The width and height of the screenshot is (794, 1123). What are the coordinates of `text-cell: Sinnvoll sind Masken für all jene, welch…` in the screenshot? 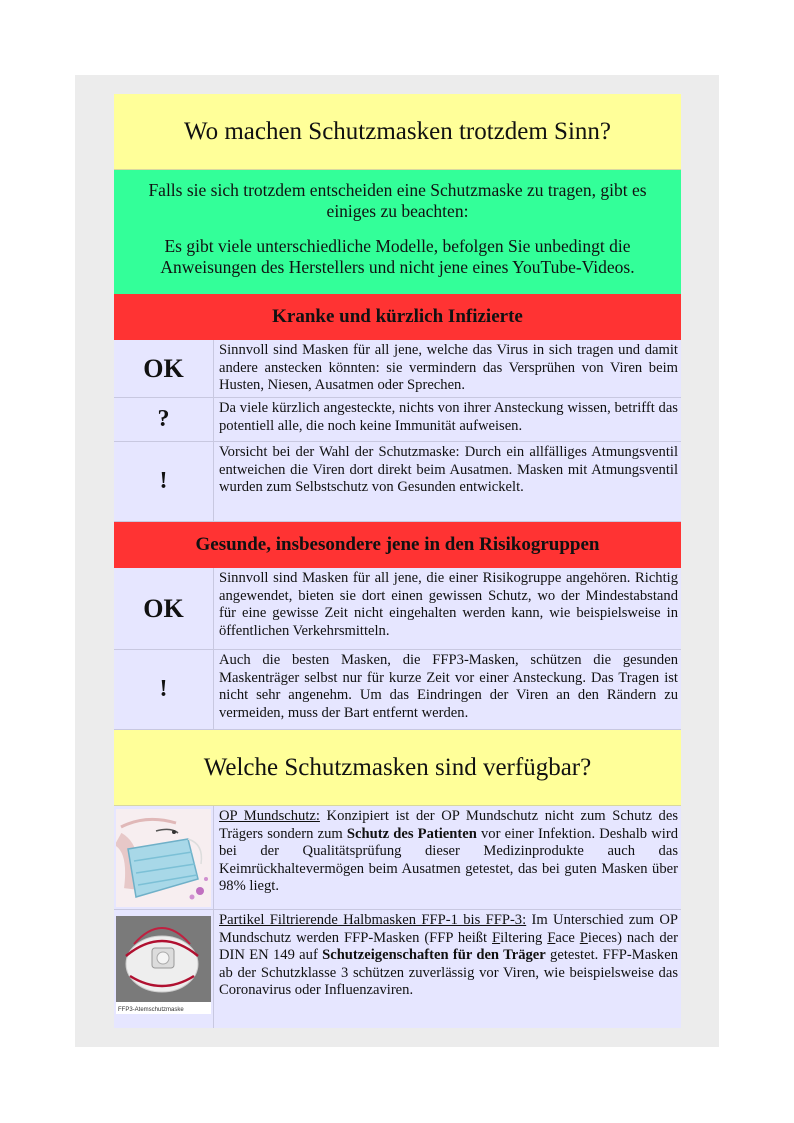 It's located at (448, 368).